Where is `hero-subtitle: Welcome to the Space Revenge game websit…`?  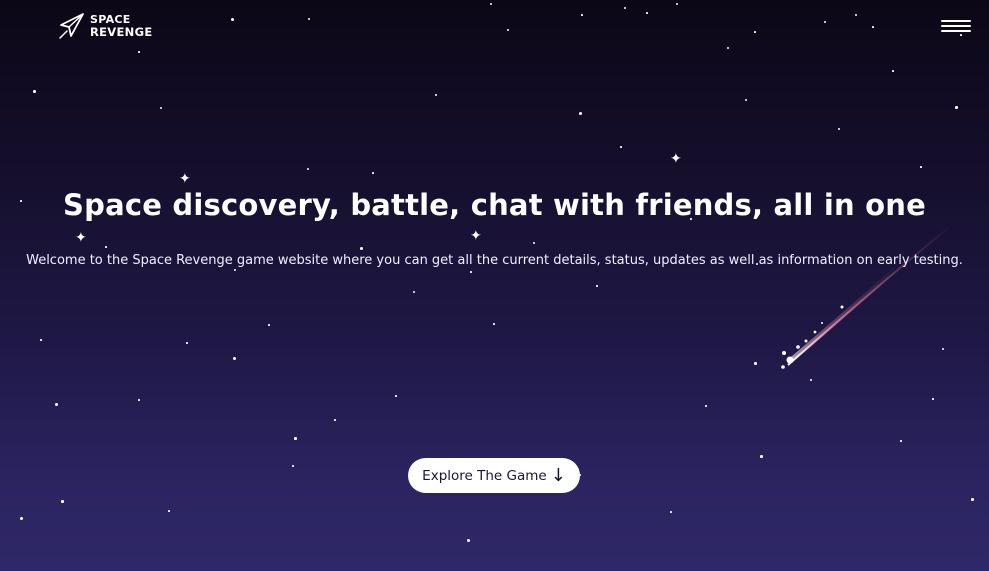 hero-subtitle: Welcome to the Space Revenge game websit… is located at coordinates (494, 260).